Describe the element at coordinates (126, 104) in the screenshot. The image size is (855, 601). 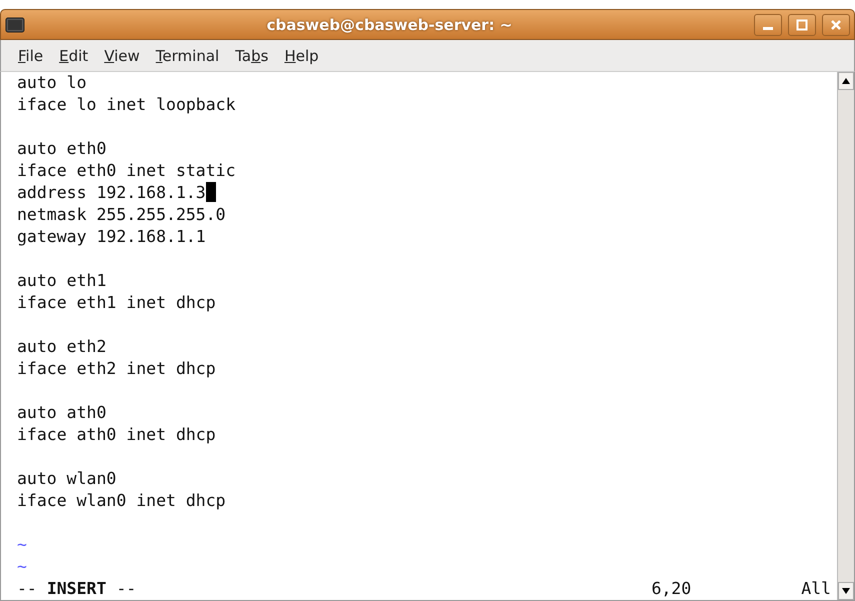
I see `code-line: iface lo inet loopback` at that location.